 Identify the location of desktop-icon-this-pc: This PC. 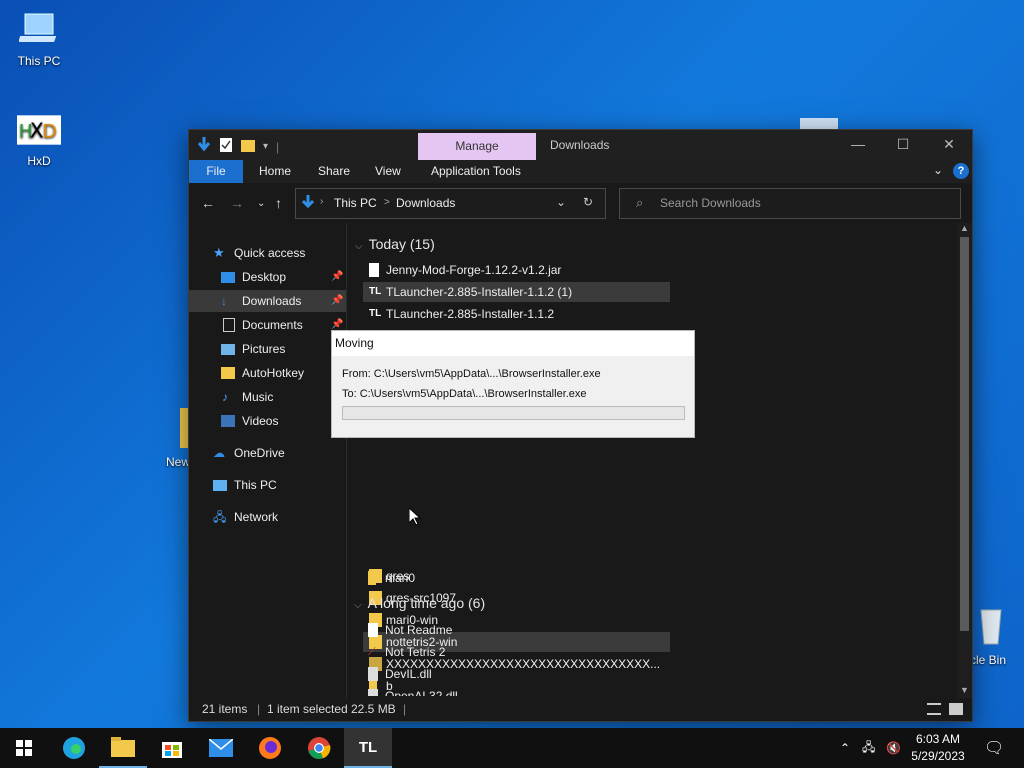
(39, 39).